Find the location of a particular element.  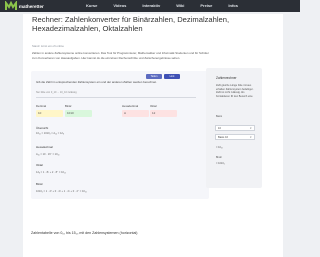

logo: matheretter is located at coordinates (24, 6).